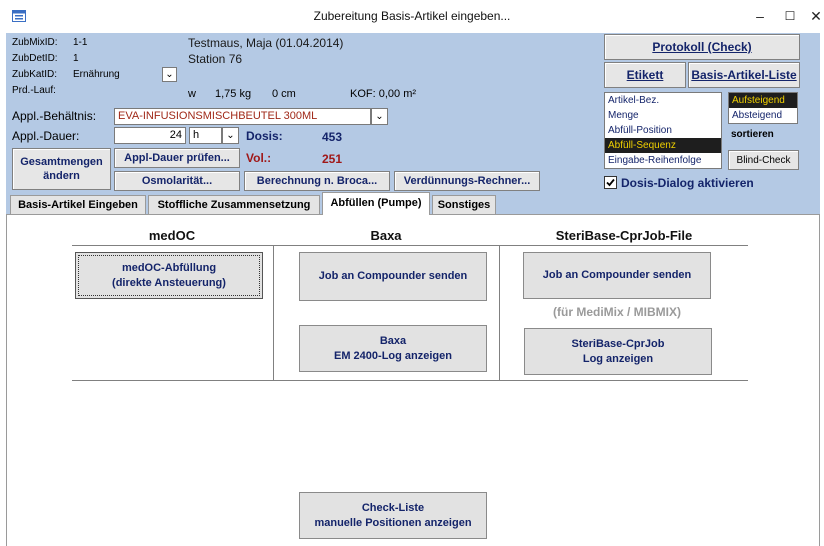 This screenshot has height=546, width=824. I want to click on baxa-log-button: Baxa EM 2400-Log anzeigen, so click(393, 348).